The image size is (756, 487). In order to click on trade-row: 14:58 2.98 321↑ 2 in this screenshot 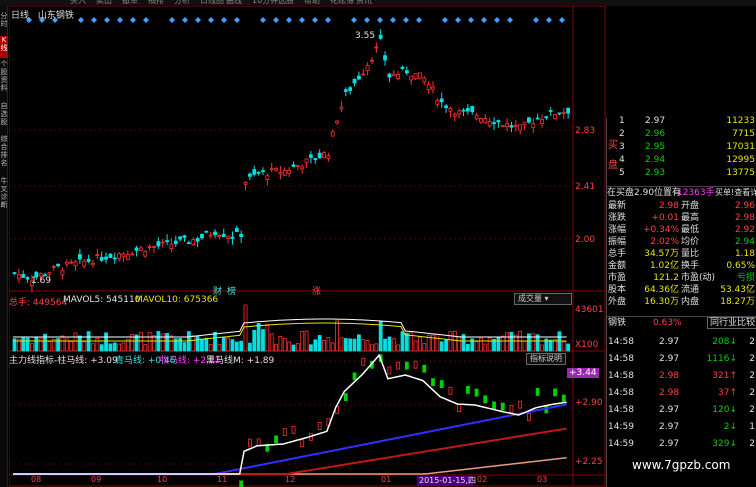, I will do `click(681, 376)`.